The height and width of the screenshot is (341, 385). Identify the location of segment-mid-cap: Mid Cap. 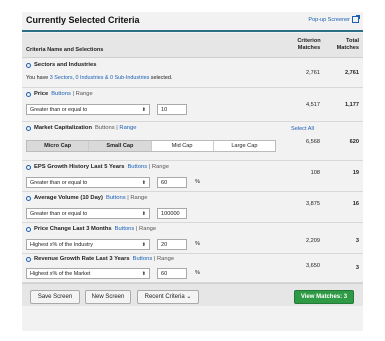
(183, 146).